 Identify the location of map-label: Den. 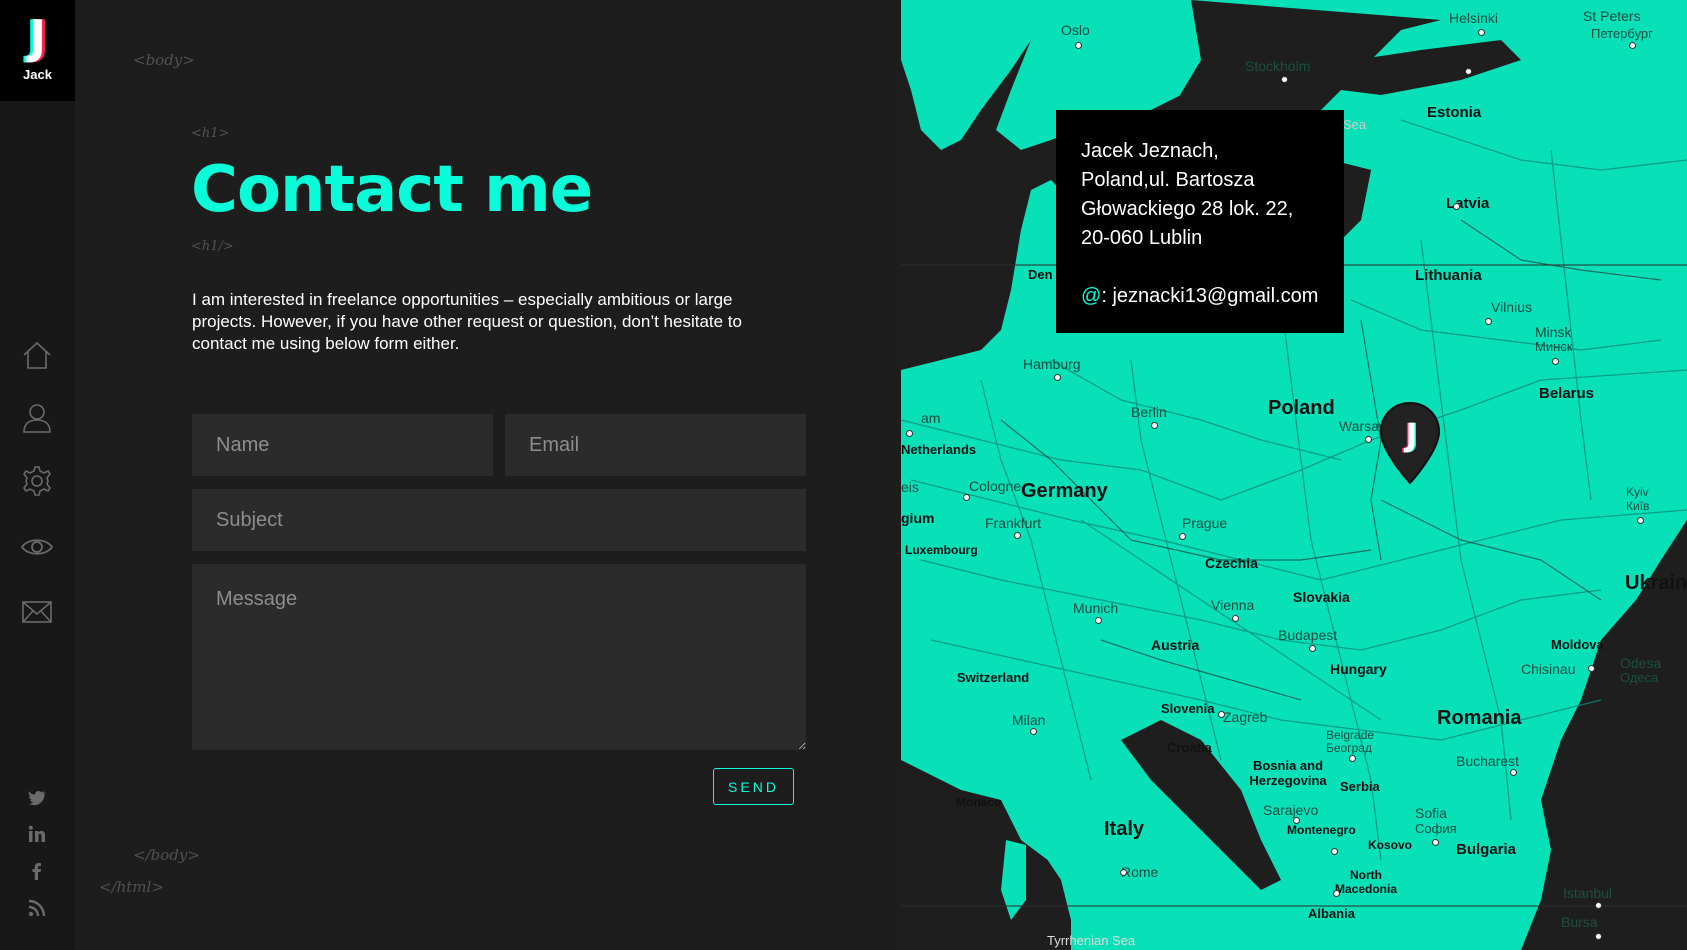
(1040, 274).